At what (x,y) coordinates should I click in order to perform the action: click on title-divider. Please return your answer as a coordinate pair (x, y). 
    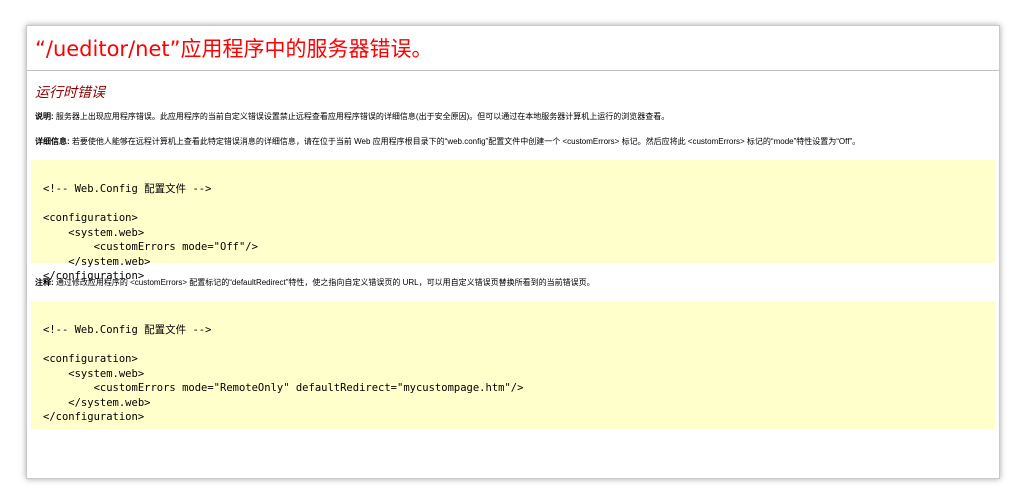
    Looking at the image, I should click on (513, 70).